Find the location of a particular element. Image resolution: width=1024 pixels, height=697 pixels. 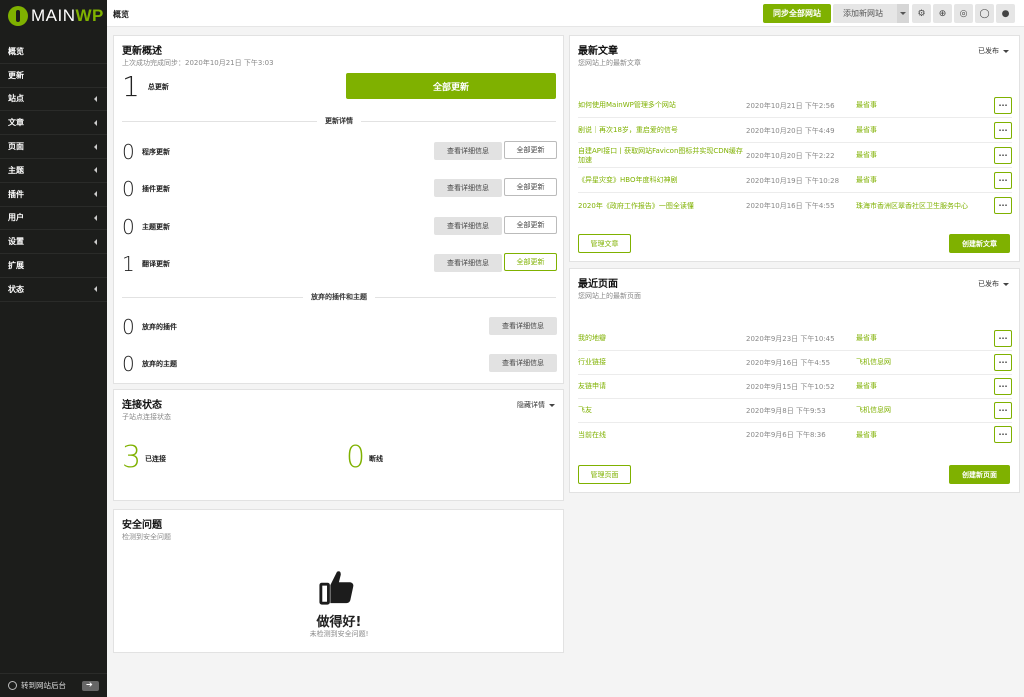

post-title-link: 自建API接口丨获取网站Favicon图标并实现CDN缓存加速 is located at coordinates (662, 156).